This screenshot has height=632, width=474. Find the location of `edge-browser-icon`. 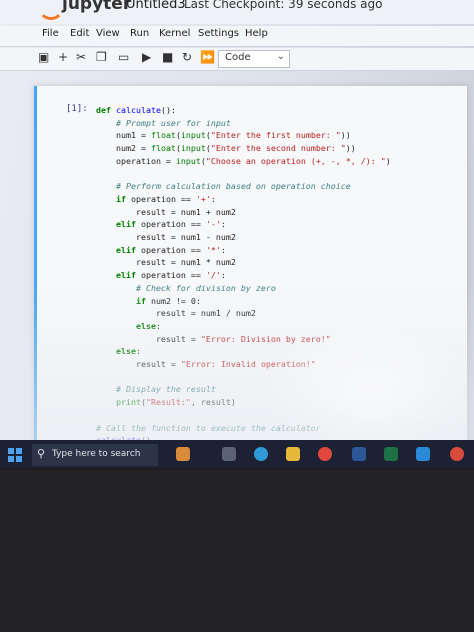

edge-browser-icon is located at coordinates (261, 454).